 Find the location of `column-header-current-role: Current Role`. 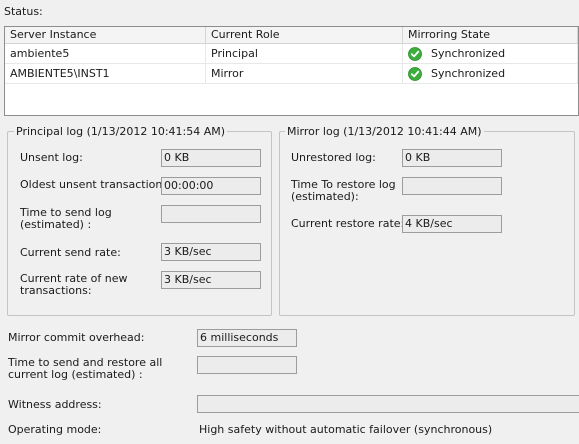

column-header-current-role: Current Role is located at coordinates (304, 35).